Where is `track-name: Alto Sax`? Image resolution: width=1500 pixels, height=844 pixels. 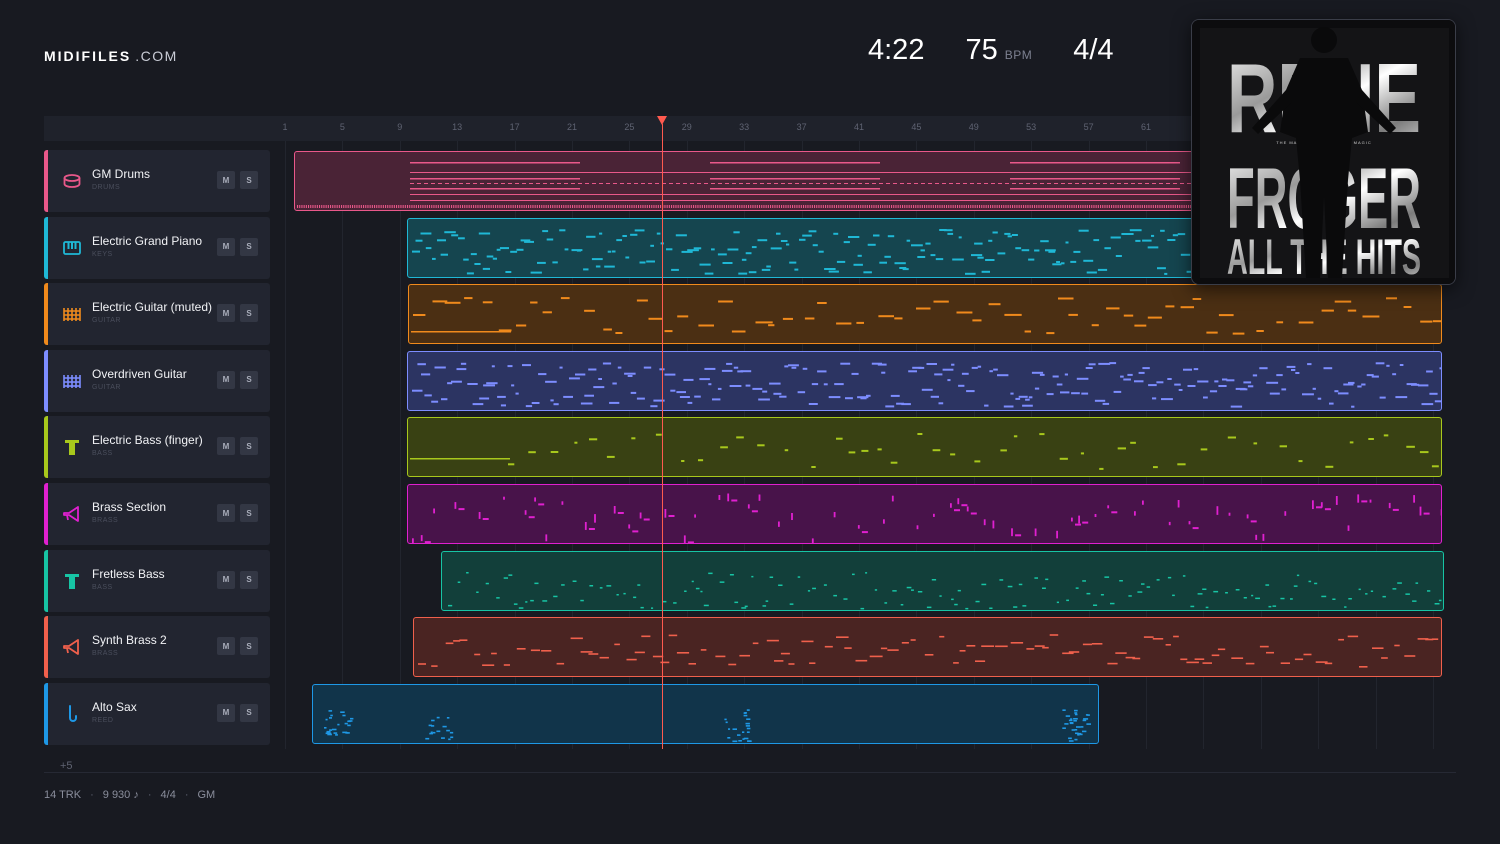 track-name: Alto Sax is located at coordinates (114, 706).